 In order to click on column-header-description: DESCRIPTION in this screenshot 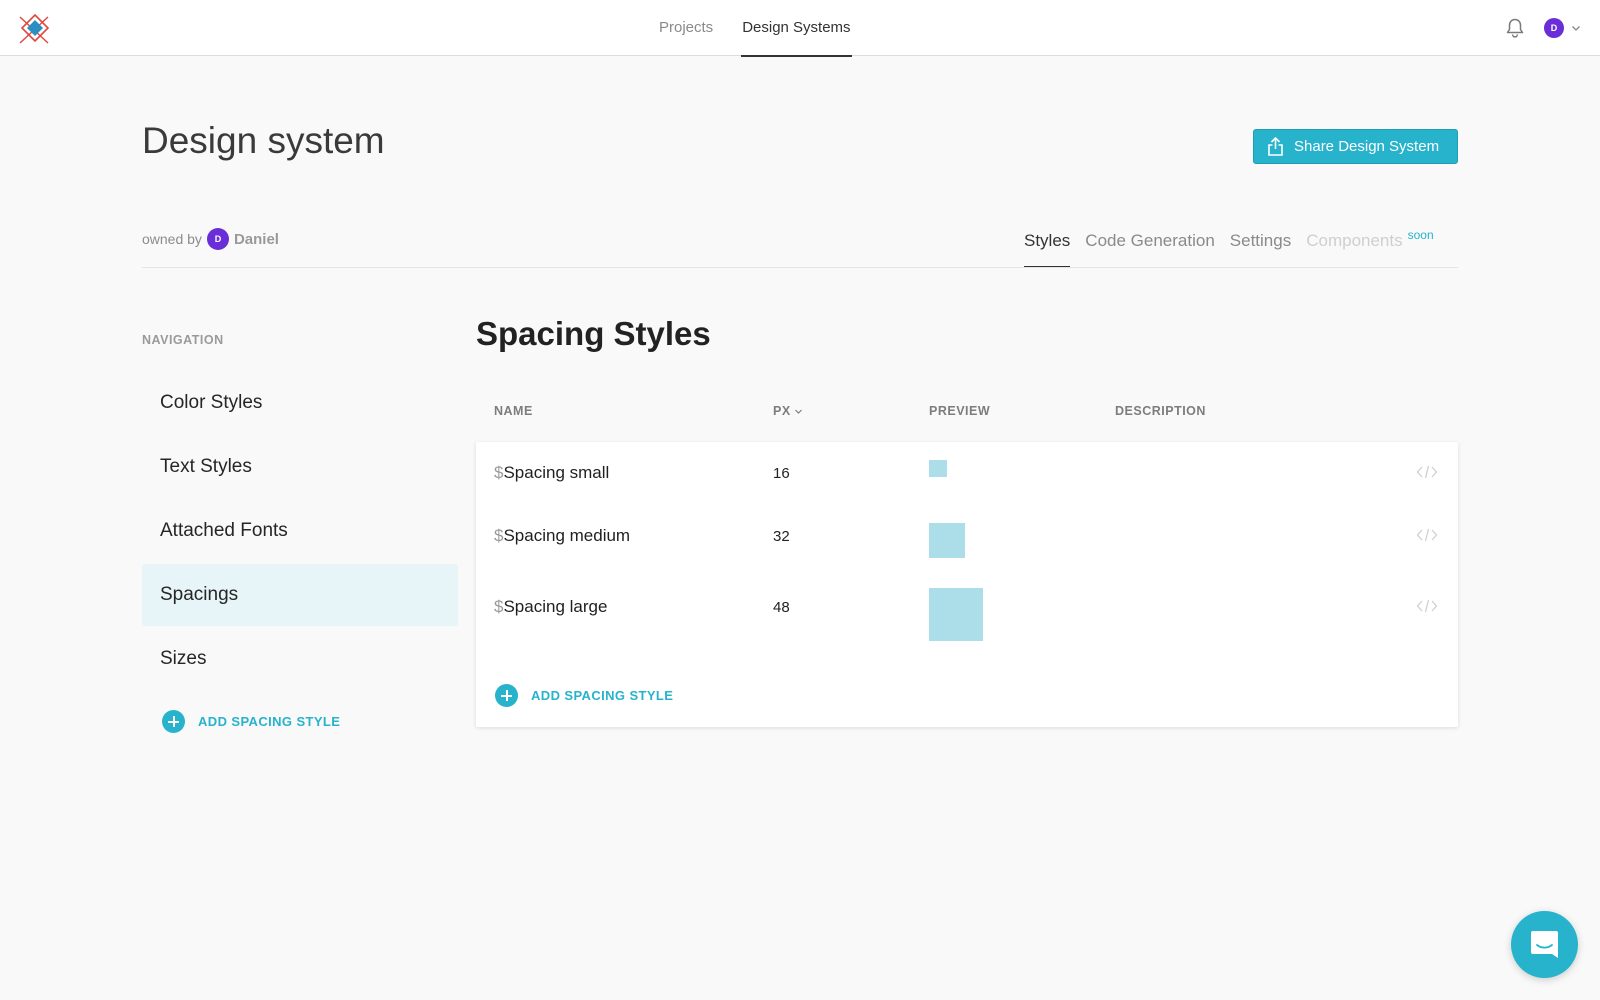, I will do `click(1160, 411)`.